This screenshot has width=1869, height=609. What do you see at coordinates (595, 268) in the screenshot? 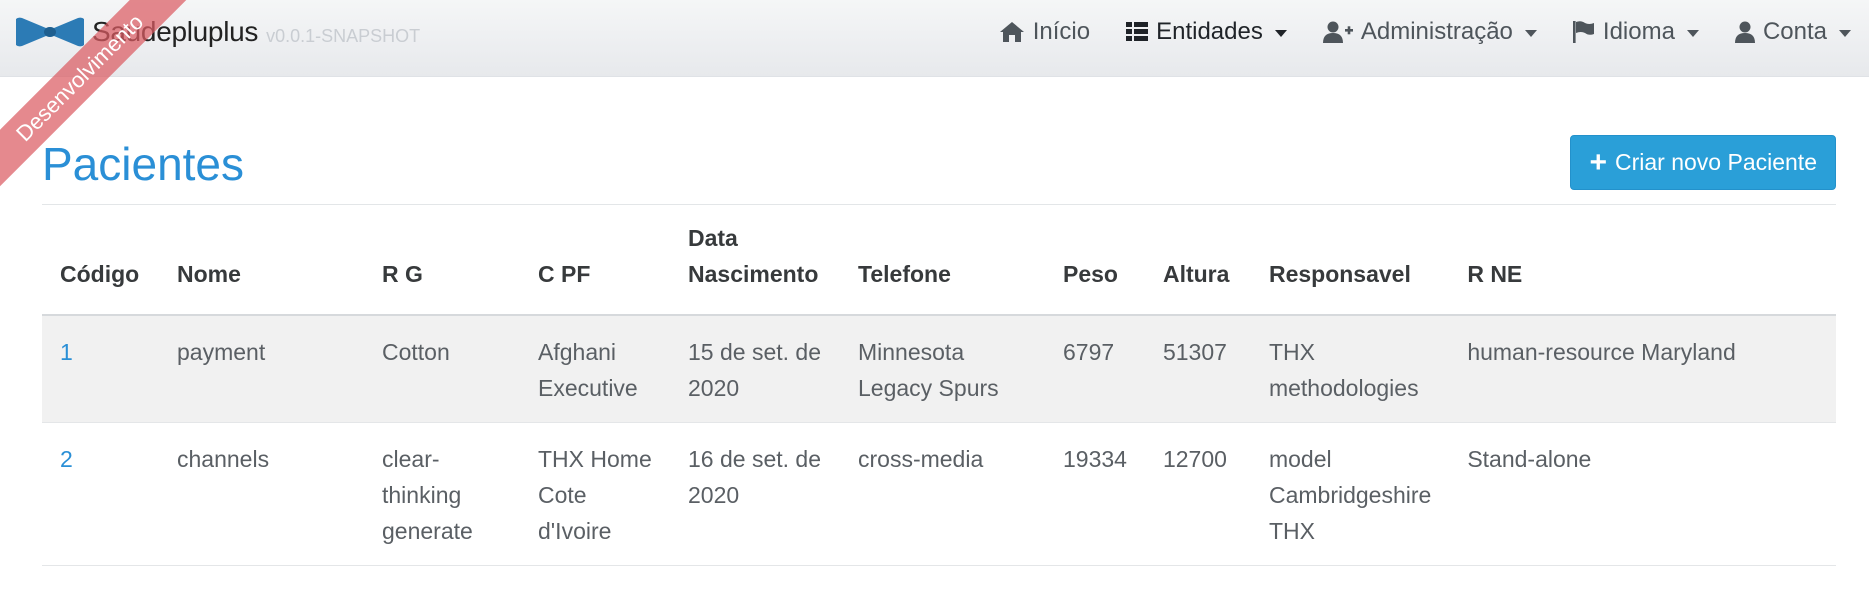
I see `column-header: C PF` at bounding box center [595, 268].